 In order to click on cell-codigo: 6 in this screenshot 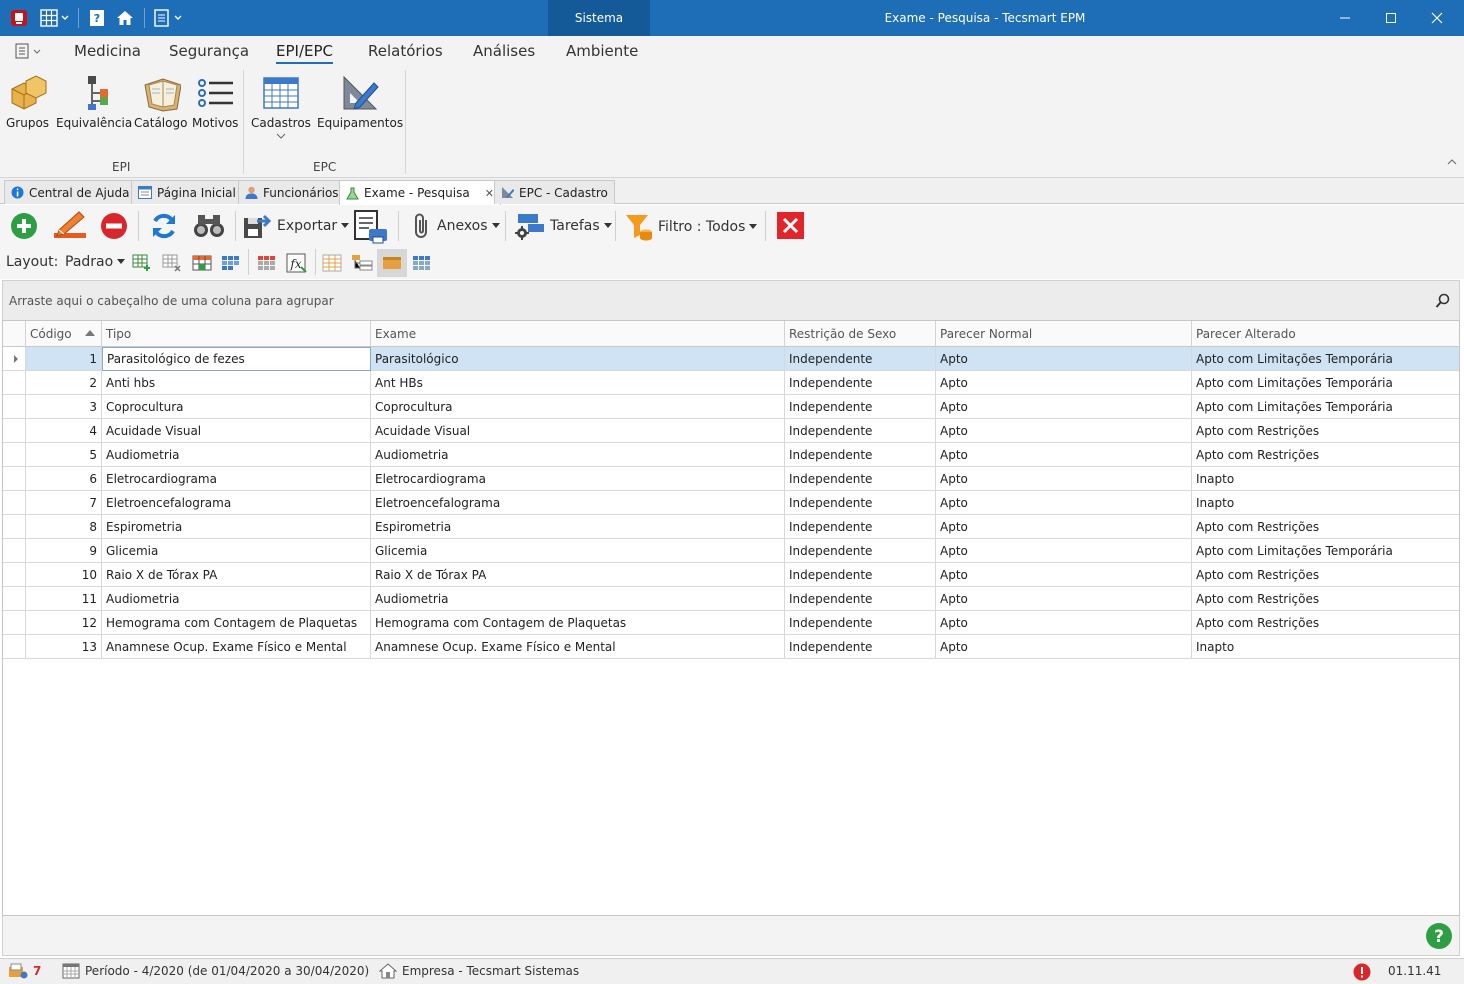, I will do `click(64, 479)`.